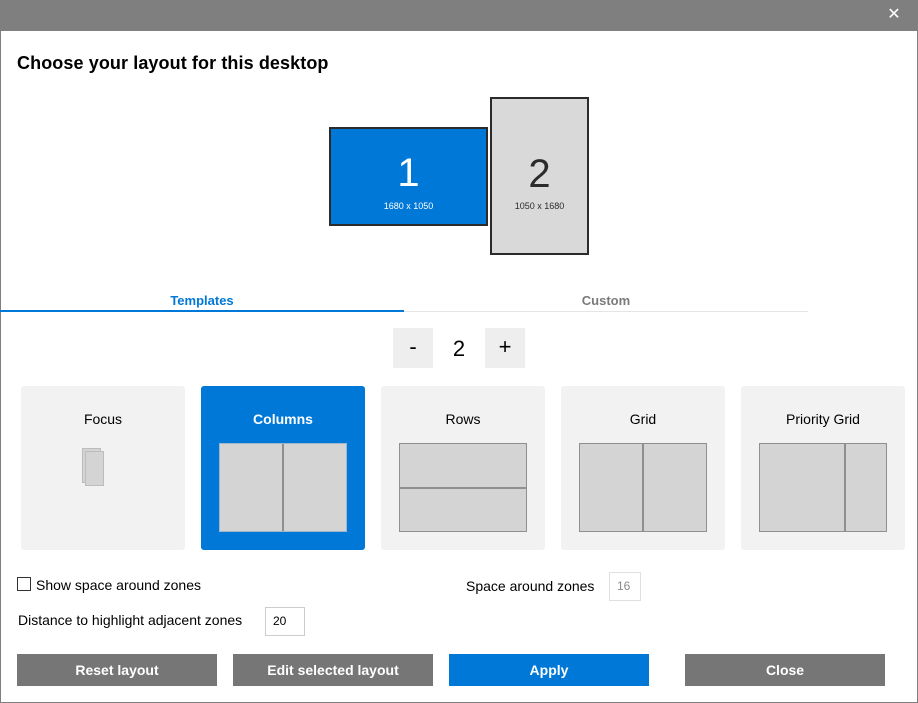 The image size is (918, 703). Describe the element at coordinates (285, 621) in the screenshot. I see `distance-highlight-input: 20` at that location.